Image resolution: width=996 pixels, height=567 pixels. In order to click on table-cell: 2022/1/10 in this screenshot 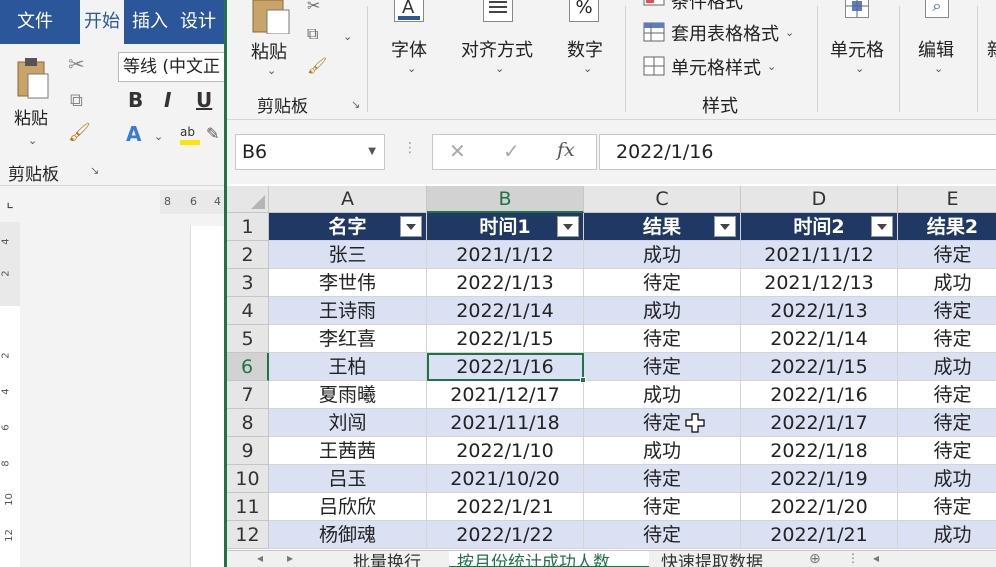, I will do `click(505, 451)`.